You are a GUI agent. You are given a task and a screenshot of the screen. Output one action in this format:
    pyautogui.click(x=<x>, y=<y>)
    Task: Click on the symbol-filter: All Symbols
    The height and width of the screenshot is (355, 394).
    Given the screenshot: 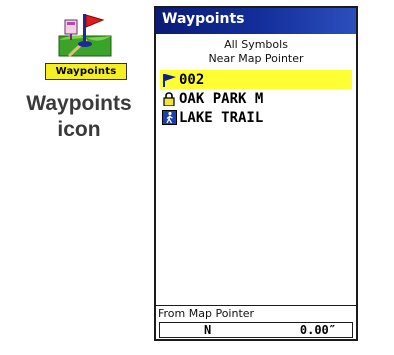 What is the action you would take?
    pyautogui.click(x=256, y=44)
    